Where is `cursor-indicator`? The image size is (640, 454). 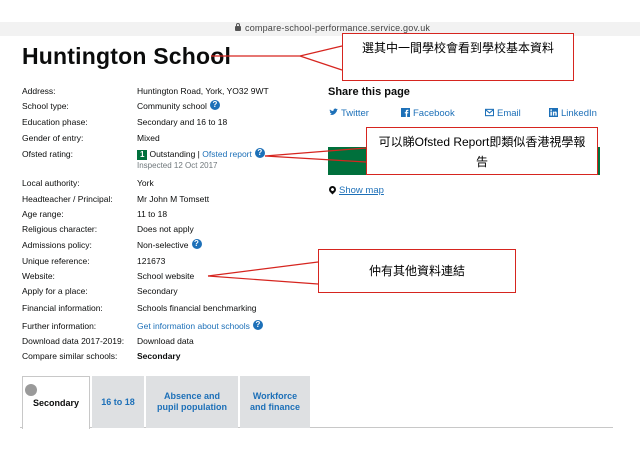 cursor-indicator is located at coordinates (31, 390).